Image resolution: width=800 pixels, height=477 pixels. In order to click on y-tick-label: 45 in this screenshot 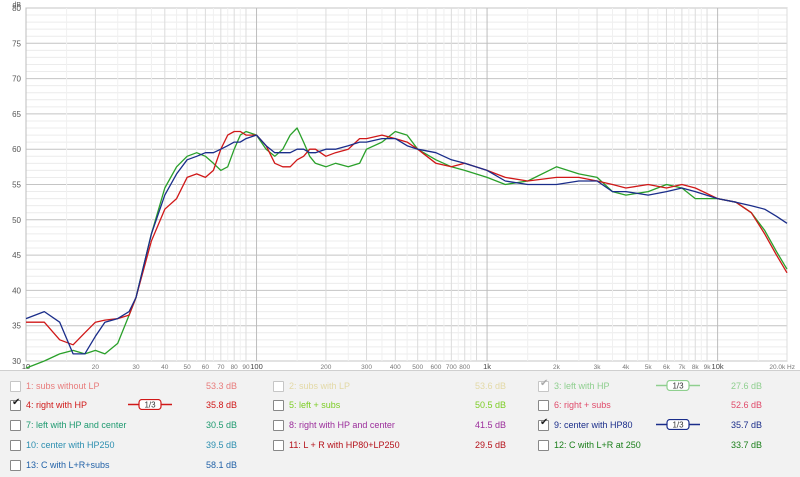, I will do `click(16, 255)`.